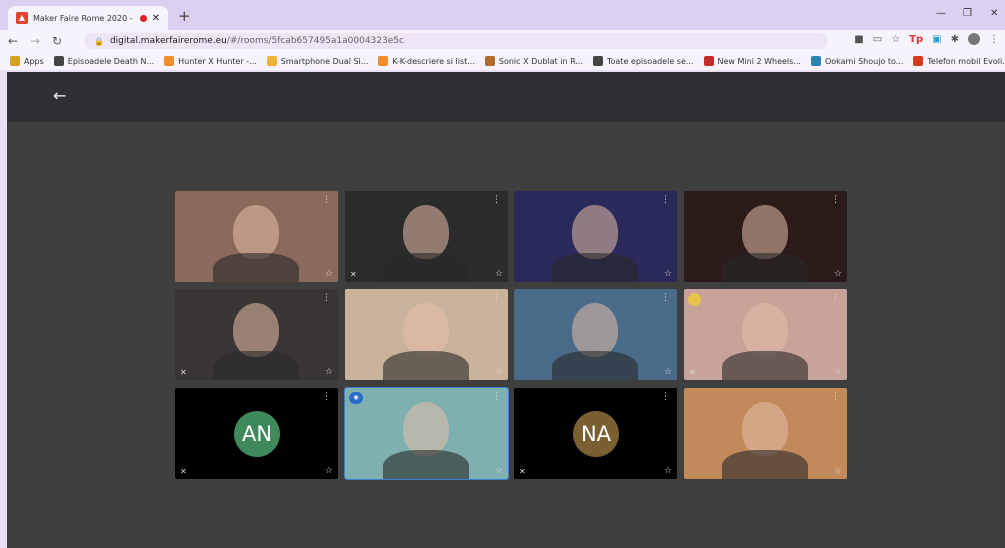 The image size is (1005, 548). What do you see at coordinates (765, 236) in the screenshot?
I see `participant-tile-4: ⋮ ☆` at bounding box center [765, 236].